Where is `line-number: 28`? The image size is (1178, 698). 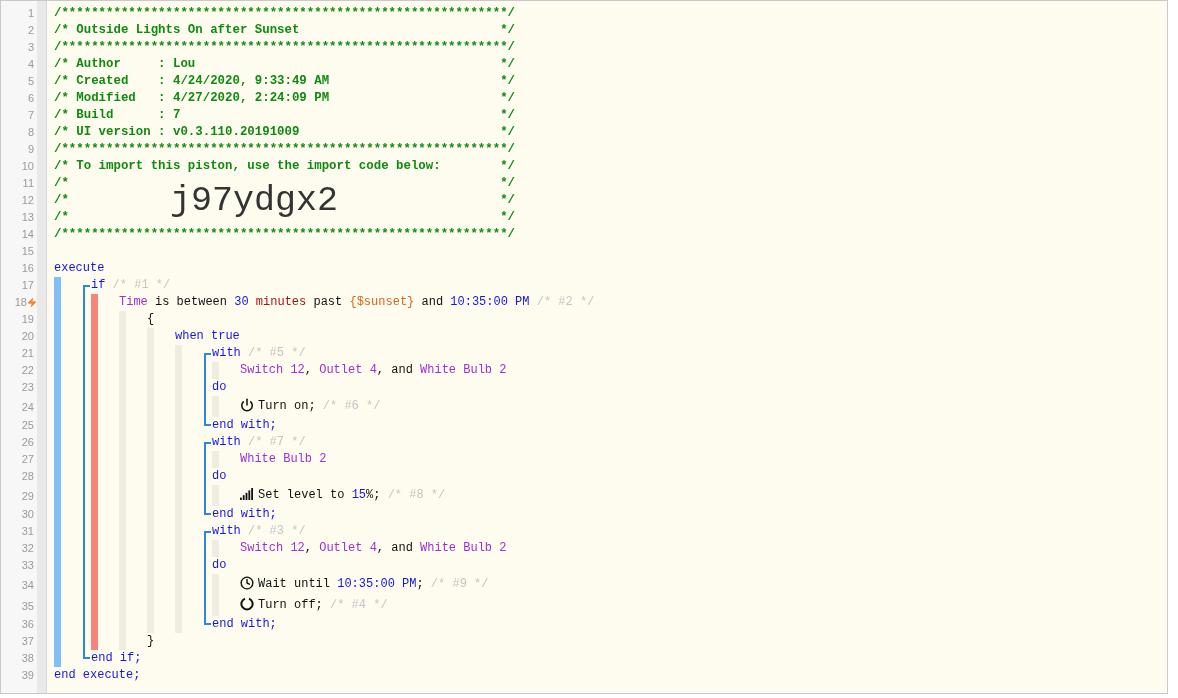
line-number: 28 is located at coordinates (27, 476).